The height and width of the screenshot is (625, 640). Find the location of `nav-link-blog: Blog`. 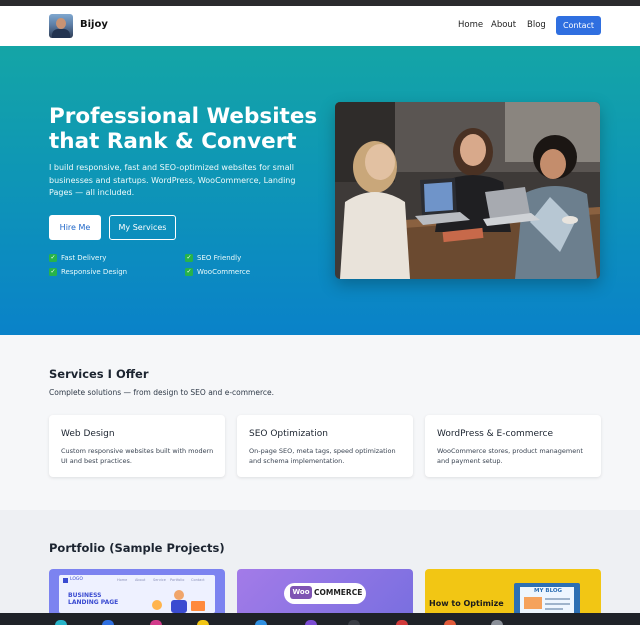

nav-link-blog: Blog is located at coordinates (536, 25).